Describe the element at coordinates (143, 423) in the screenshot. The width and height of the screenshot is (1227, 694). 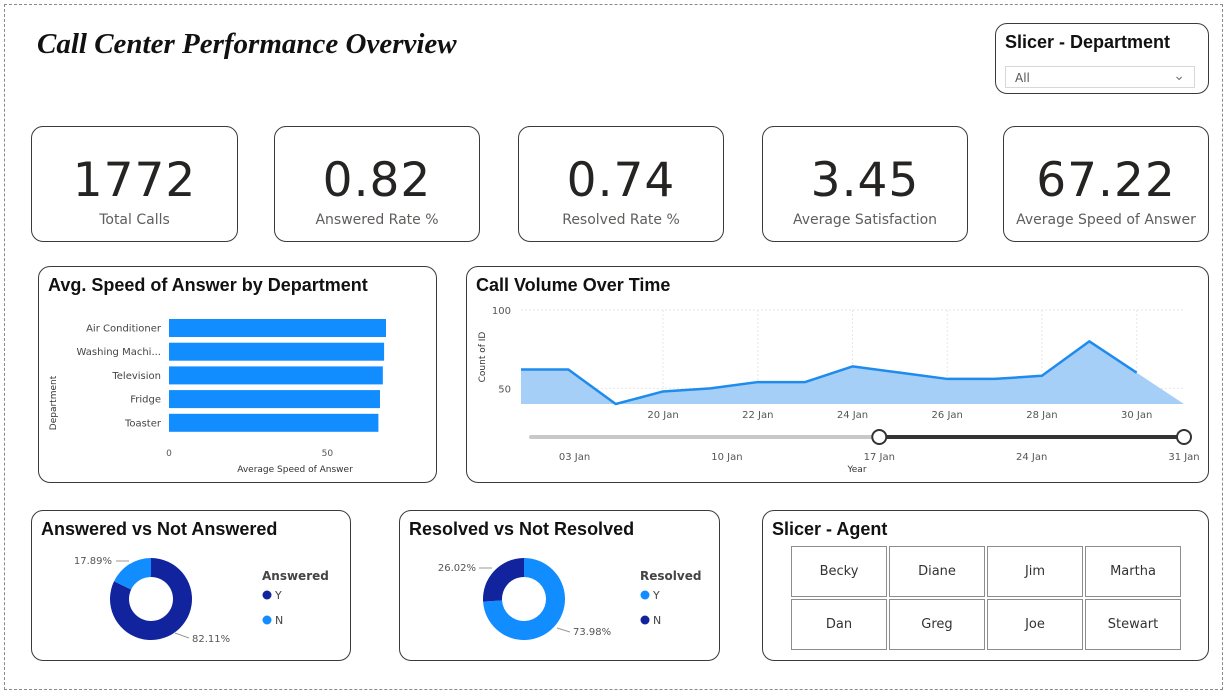
I see `category-label: Toaster` at that location.